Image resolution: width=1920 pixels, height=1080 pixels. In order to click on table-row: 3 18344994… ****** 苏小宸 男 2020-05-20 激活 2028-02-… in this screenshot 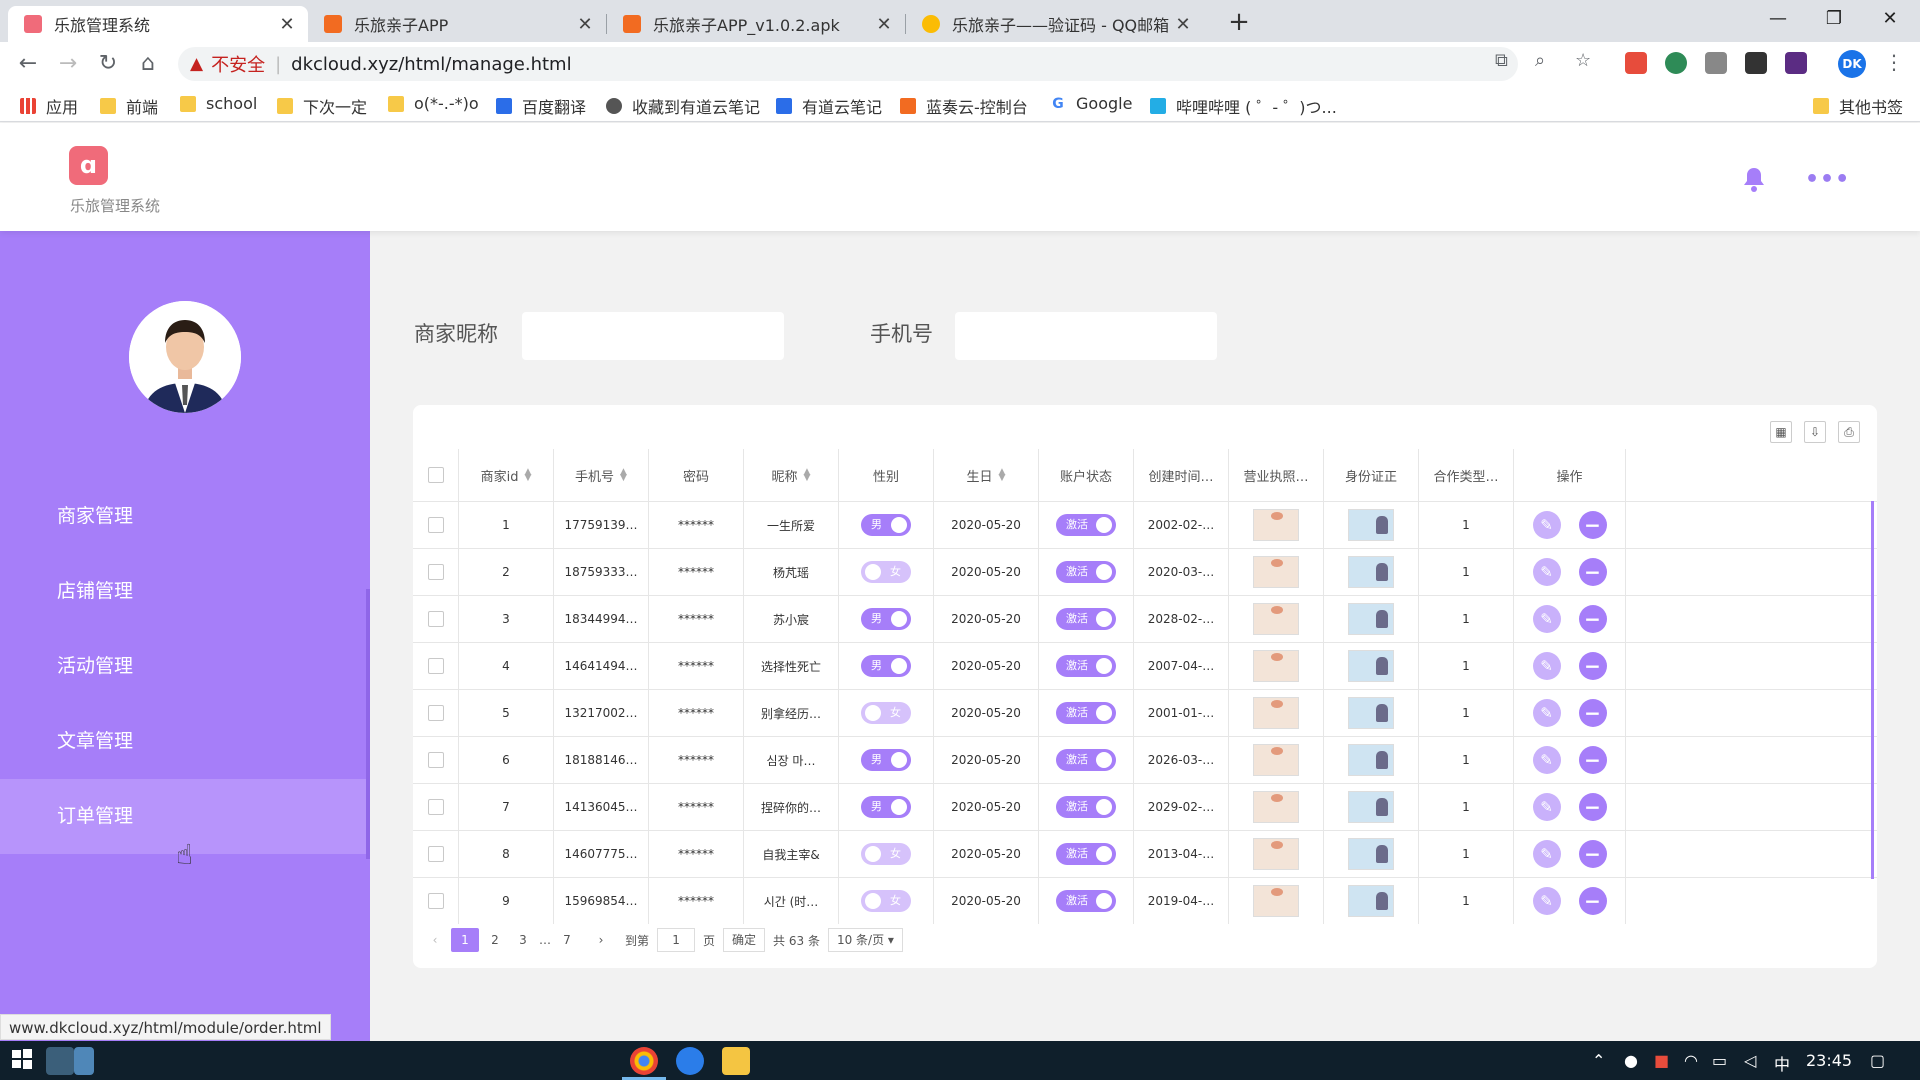, I will do `click(1145, 618)`.